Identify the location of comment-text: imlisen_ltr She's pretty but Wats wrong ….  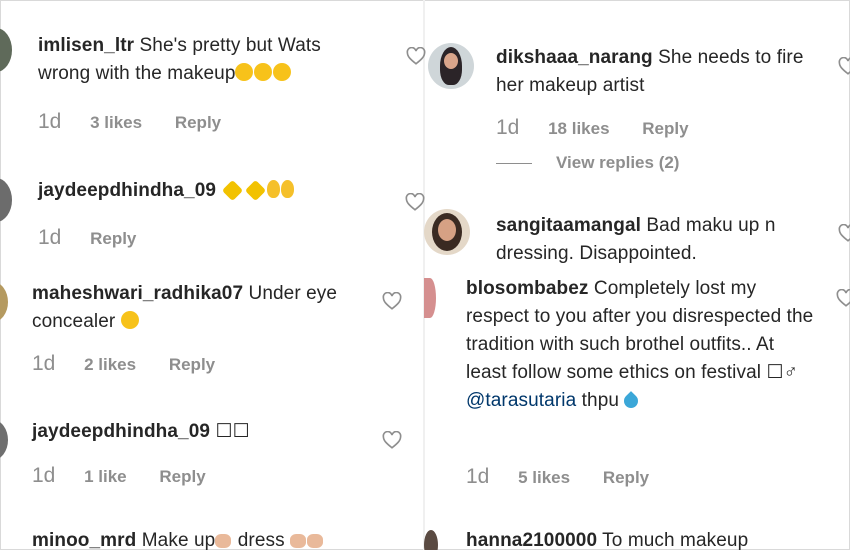
(208, 60).